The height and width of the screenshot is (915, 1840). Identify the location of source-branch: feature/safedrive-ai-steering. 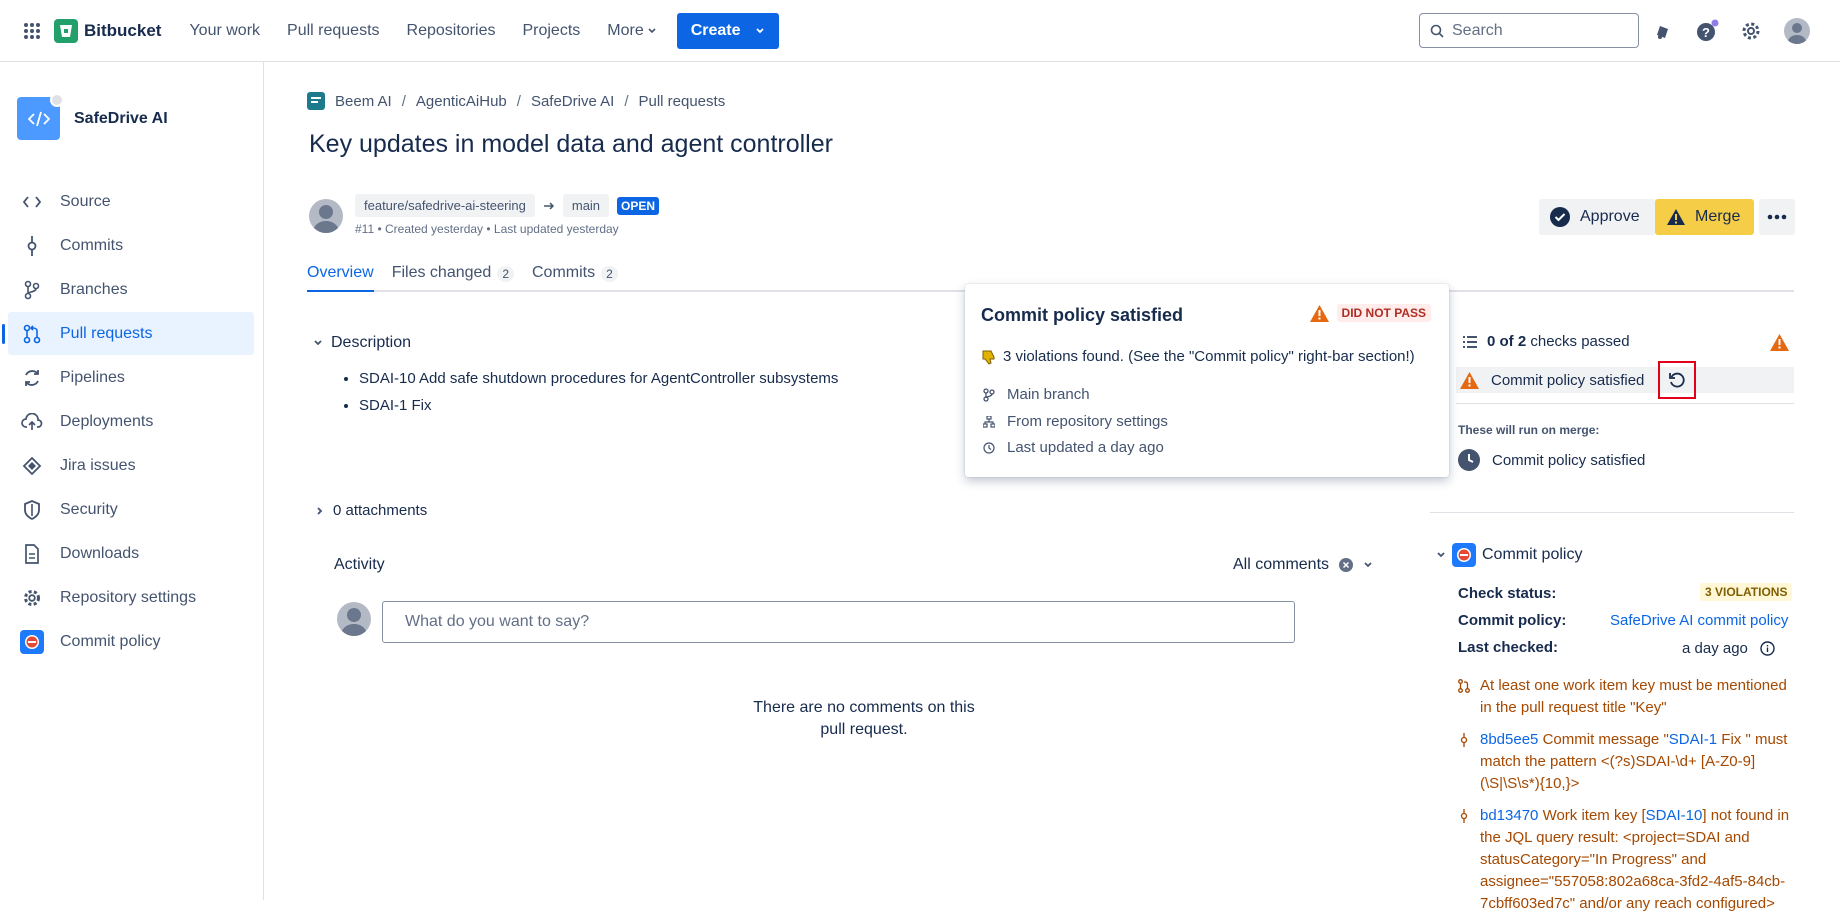
(445, 205).